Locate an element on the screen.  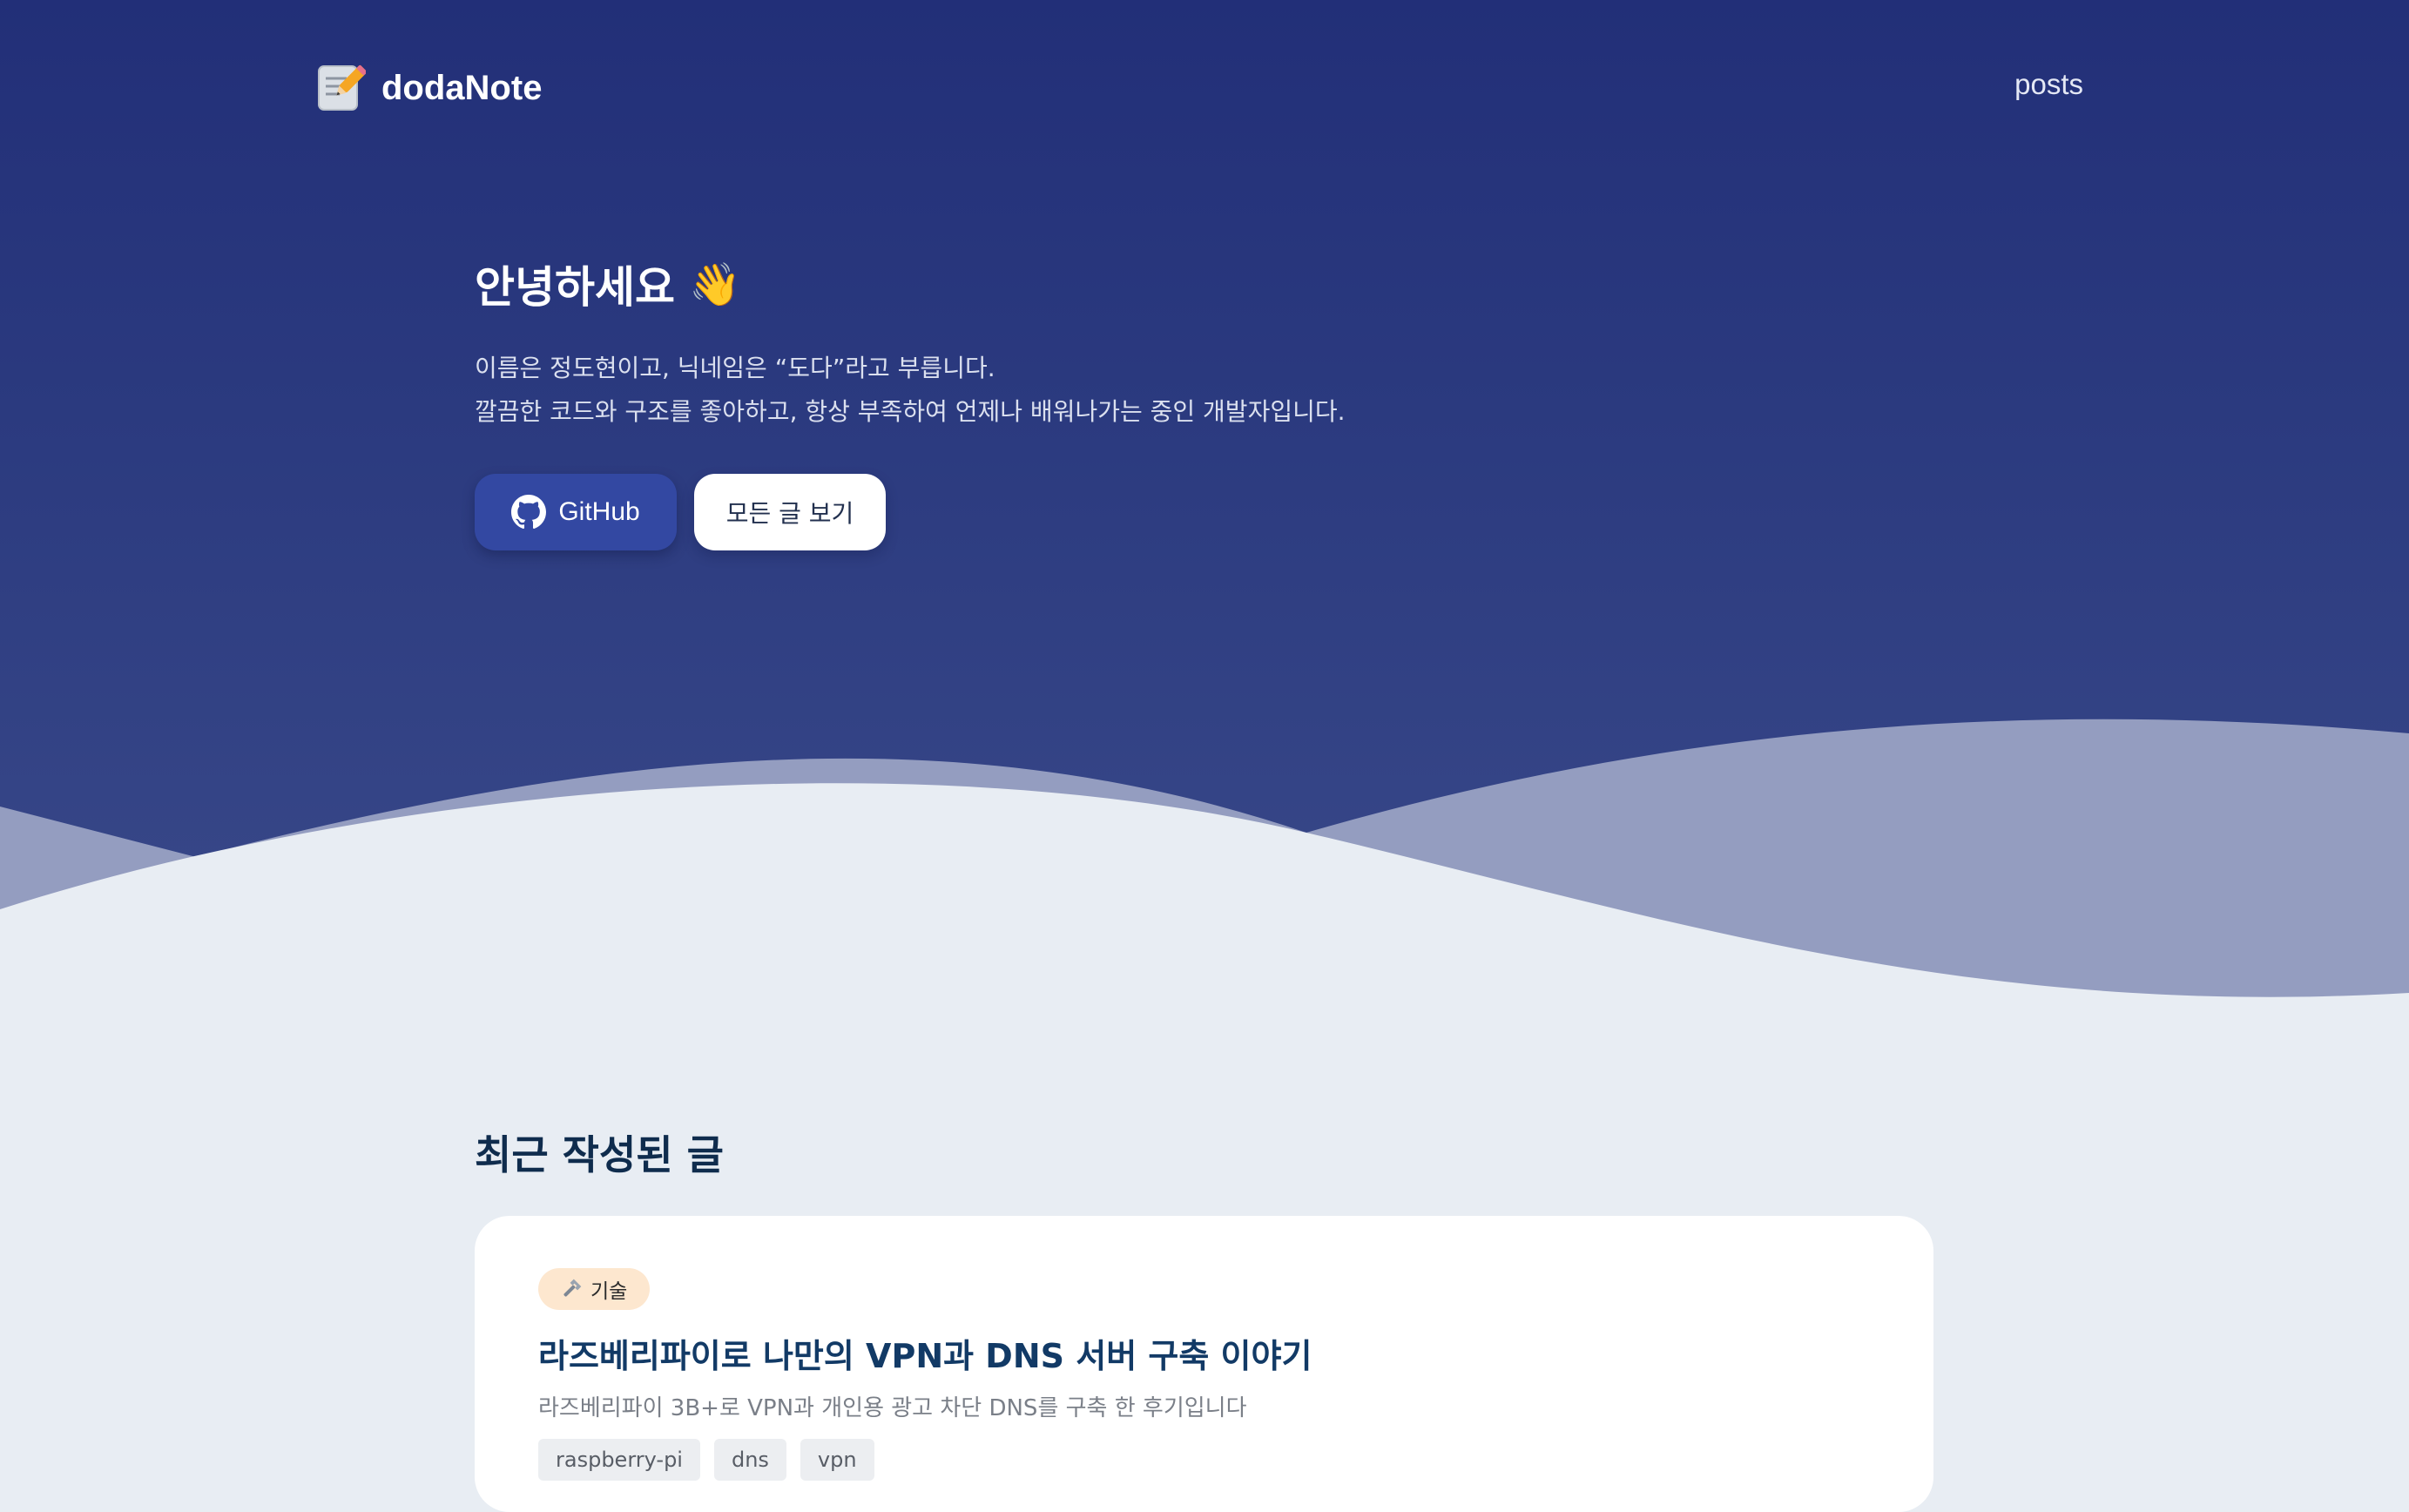
tag-raspberry-pi: raspberry-pi is located at coordinates (619, 1460).